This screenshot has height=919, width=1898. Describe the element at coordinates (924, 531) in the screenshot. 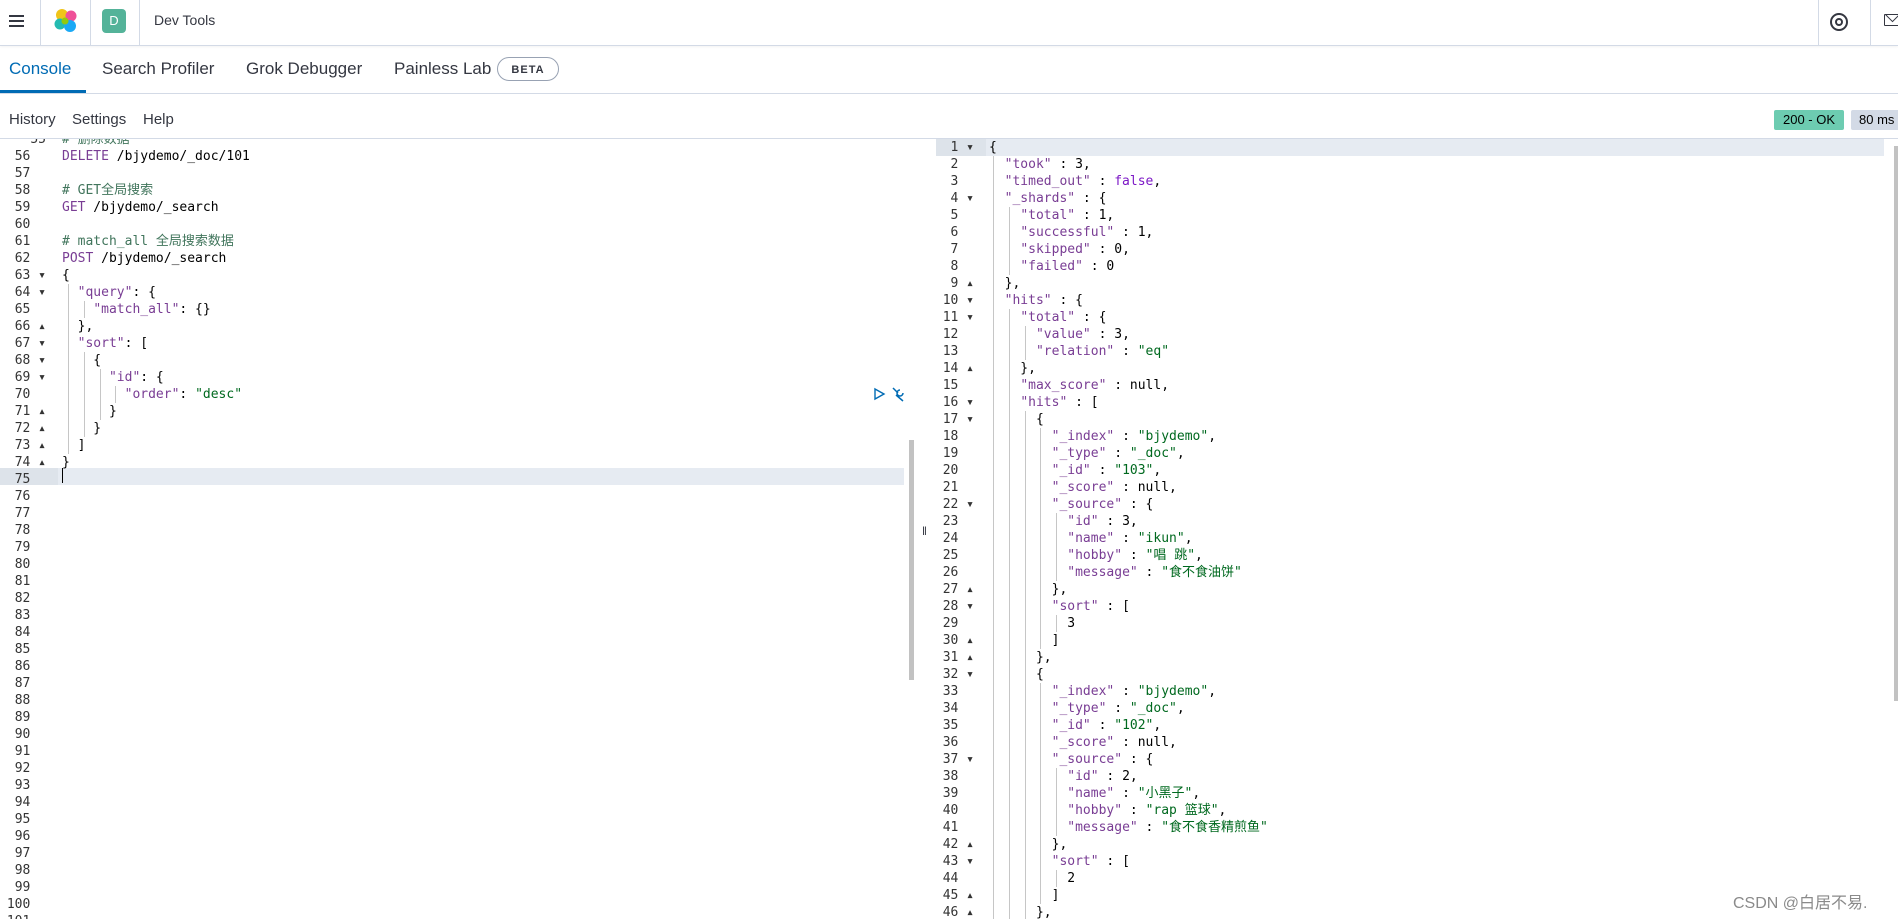

I see `pane-resizer: ‖` at that location.